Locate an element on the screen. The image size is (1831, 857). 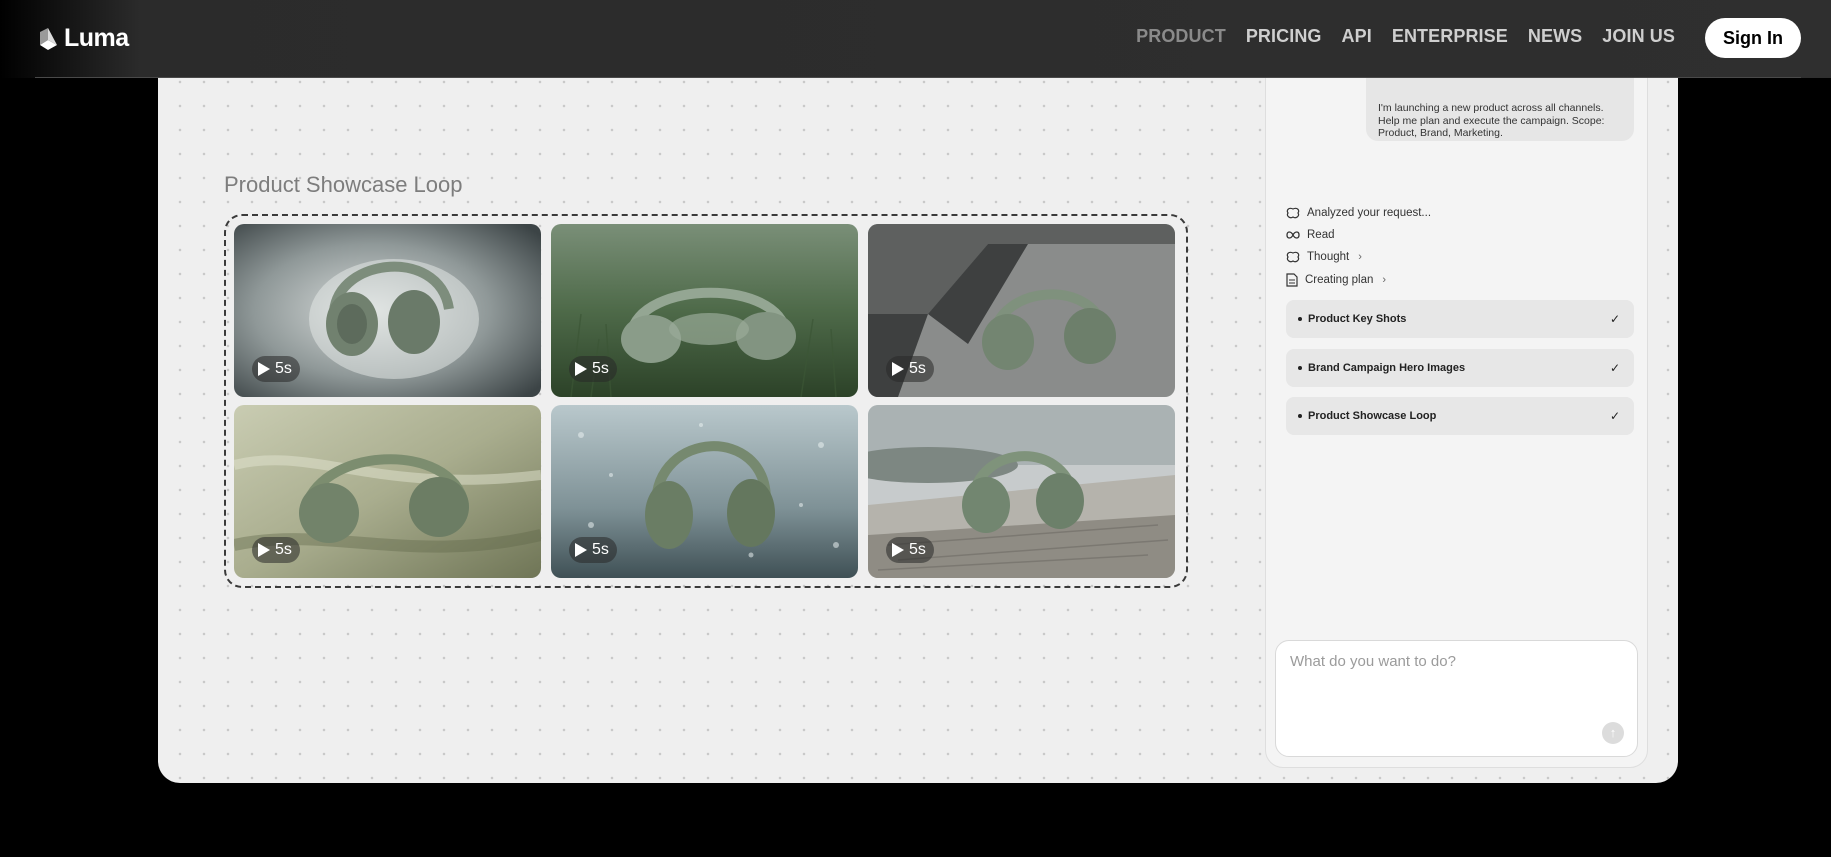
arrow-up-icon: ↑ is located at coordinates (1613, 732).